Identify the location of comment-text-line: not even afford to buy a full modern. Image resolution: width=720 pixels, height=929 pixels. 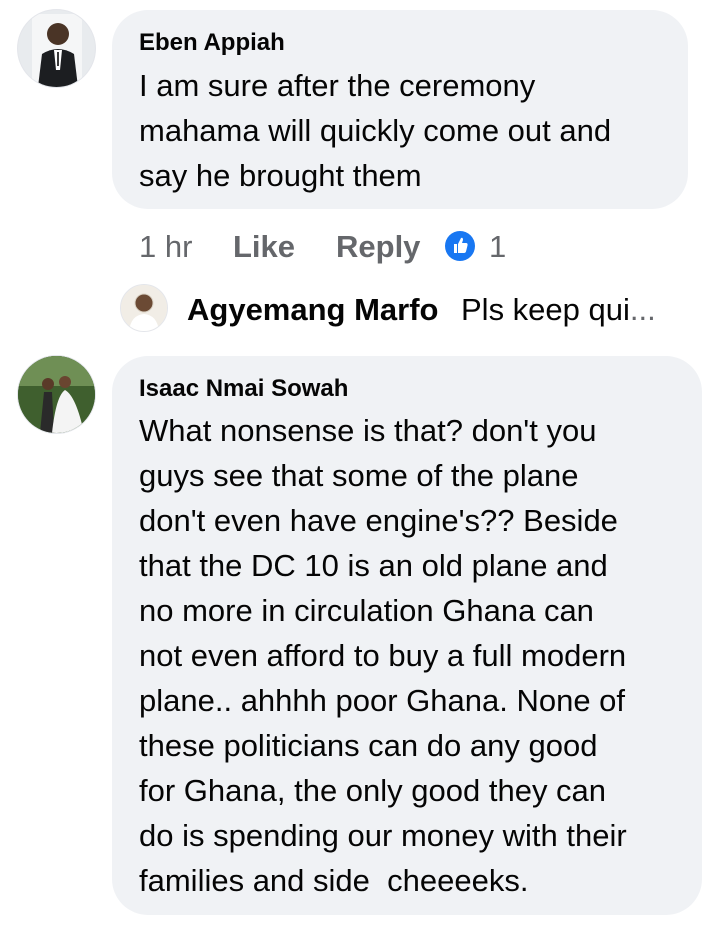
(383, 655).